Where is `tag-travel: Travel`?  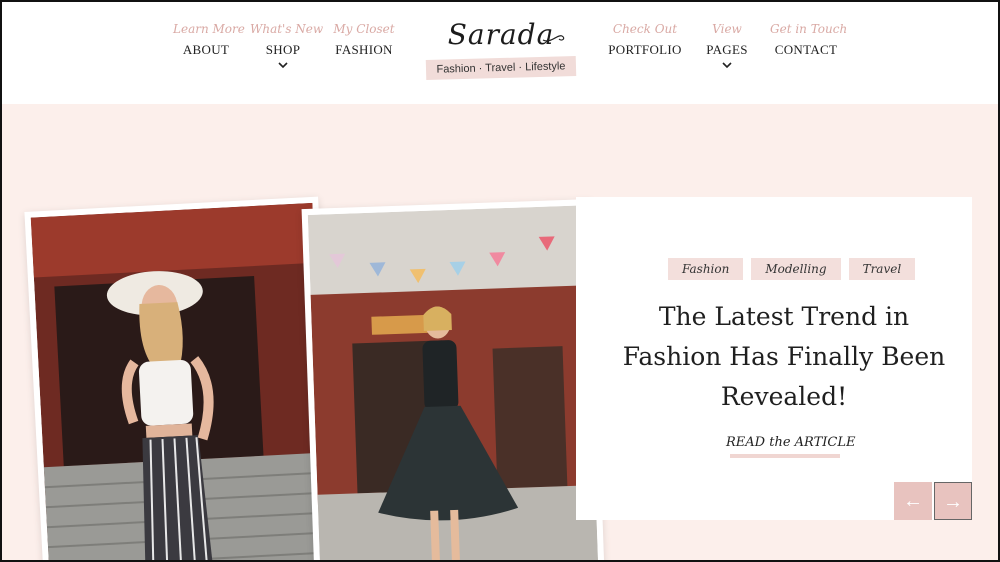
tag-travel: Travel is located at coordinates (882, 269).